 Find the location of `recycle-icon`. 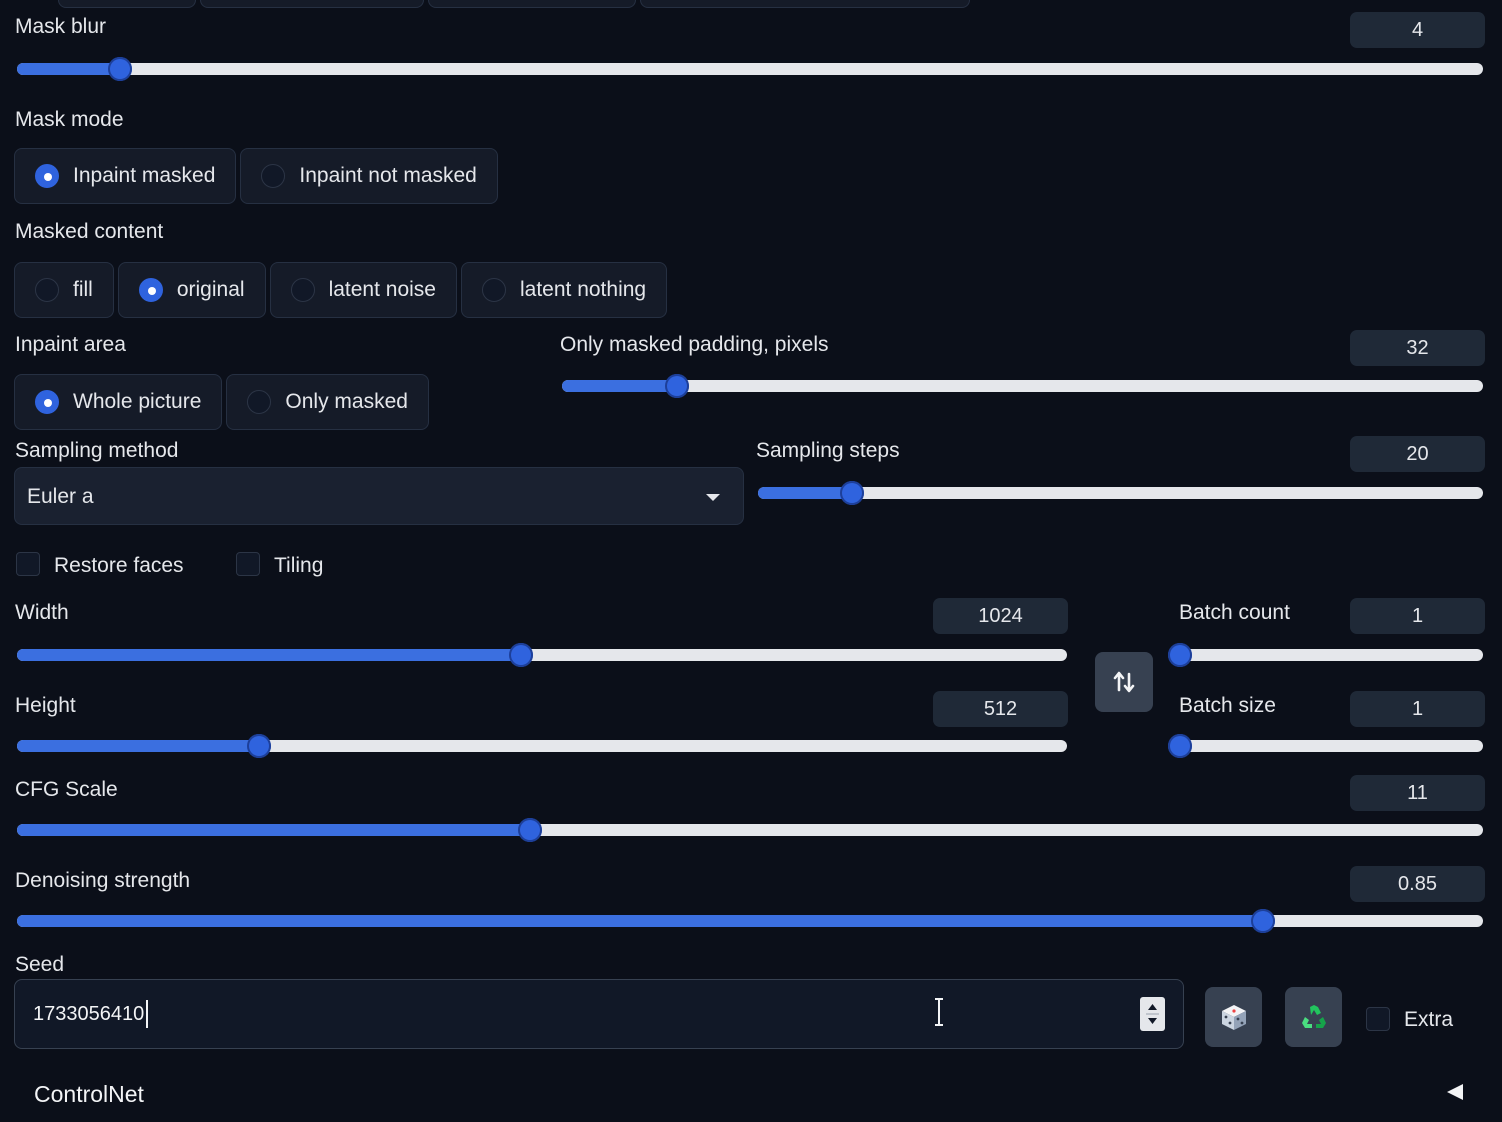

recycle-icon is located at coordinates (1313, 1016).